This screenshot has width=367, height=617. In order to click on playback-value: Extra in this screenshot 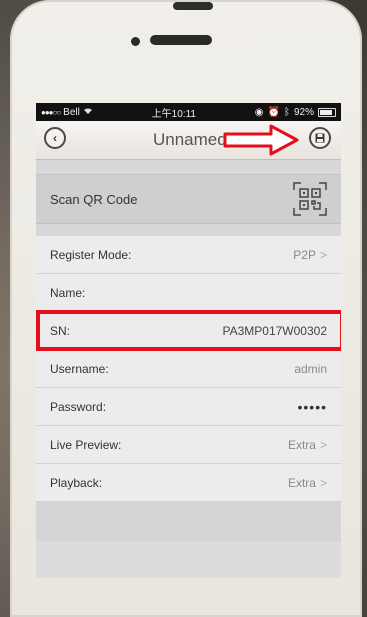, I will do `click(301, 482)`.